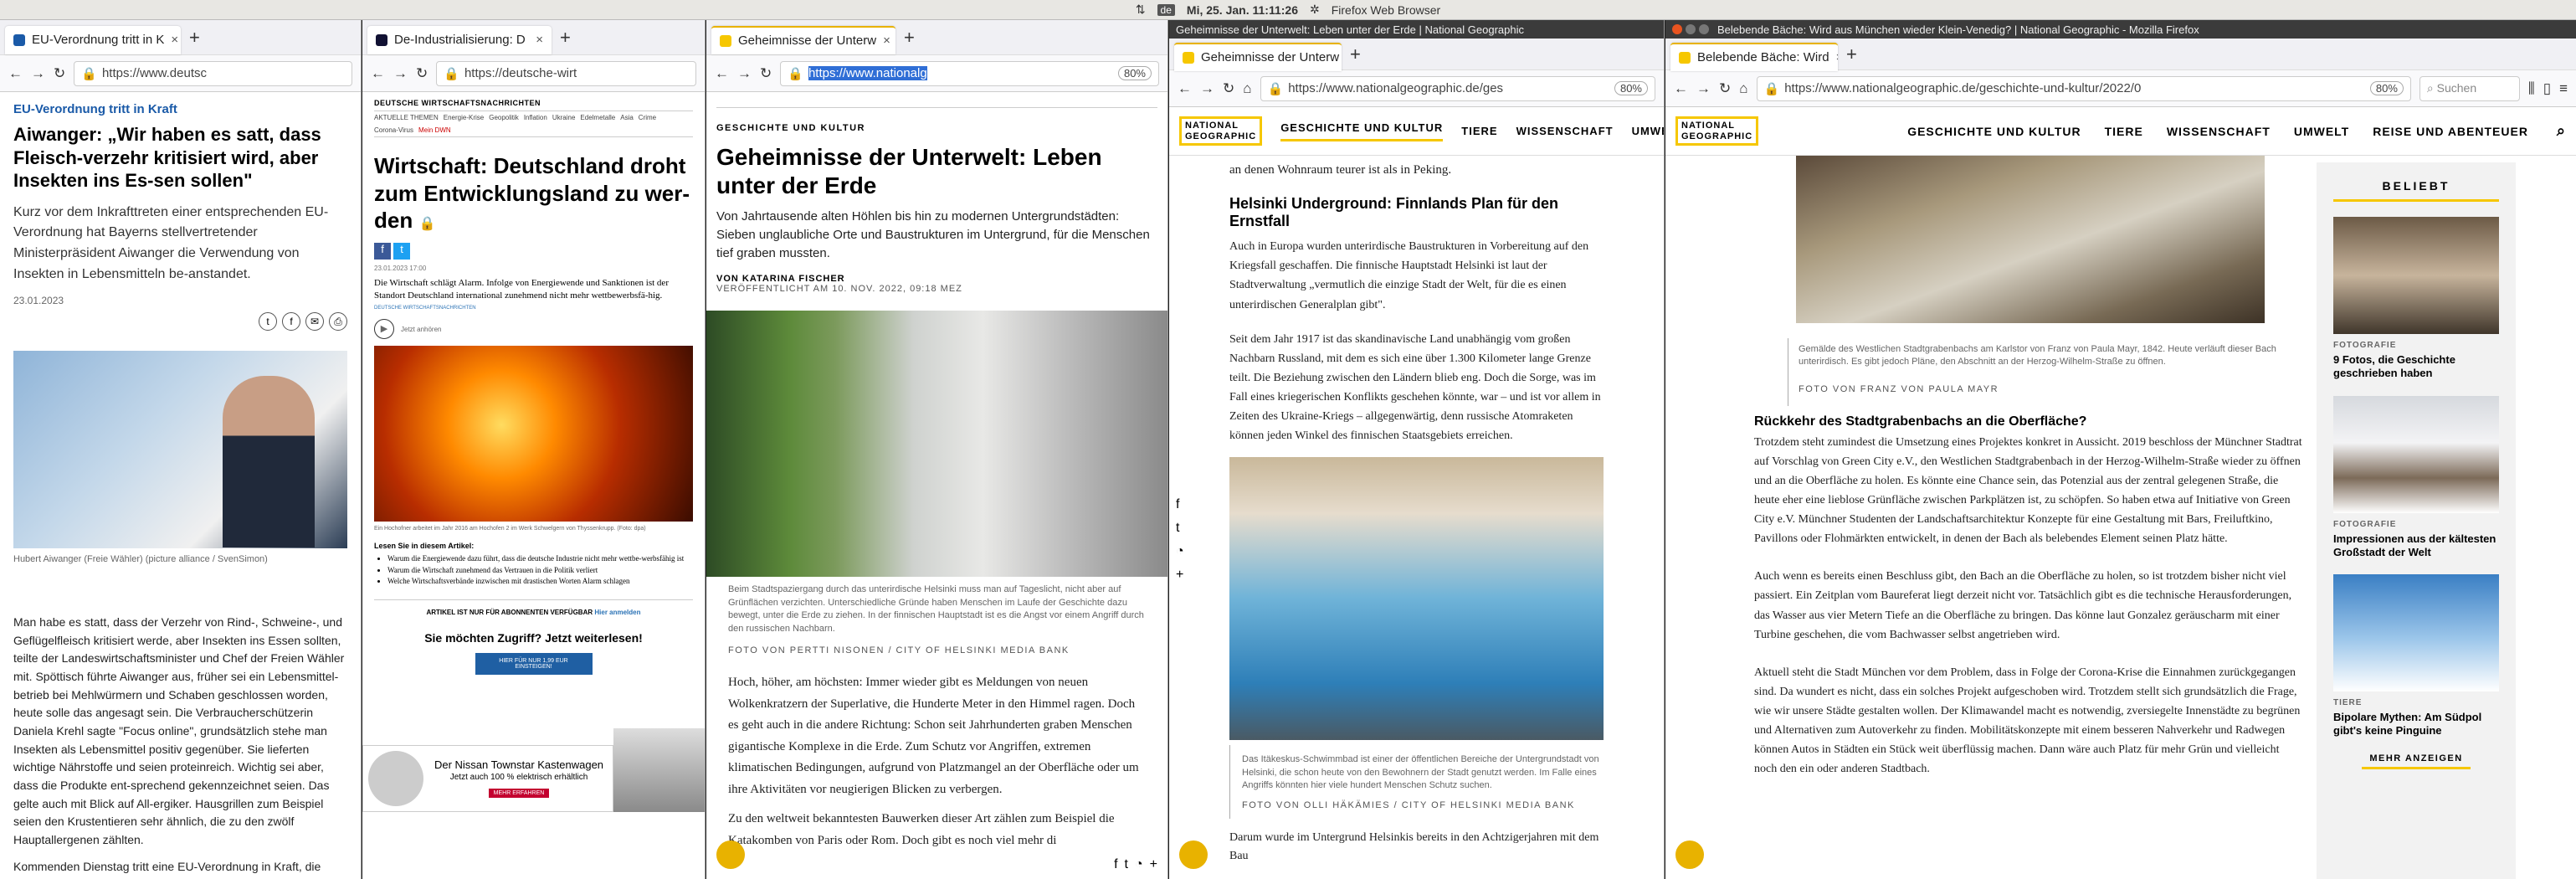 Image resolution: width=2576 pixels, height=879 pixels. I want to click on library-icon: ⫼, so click(2531, 88).